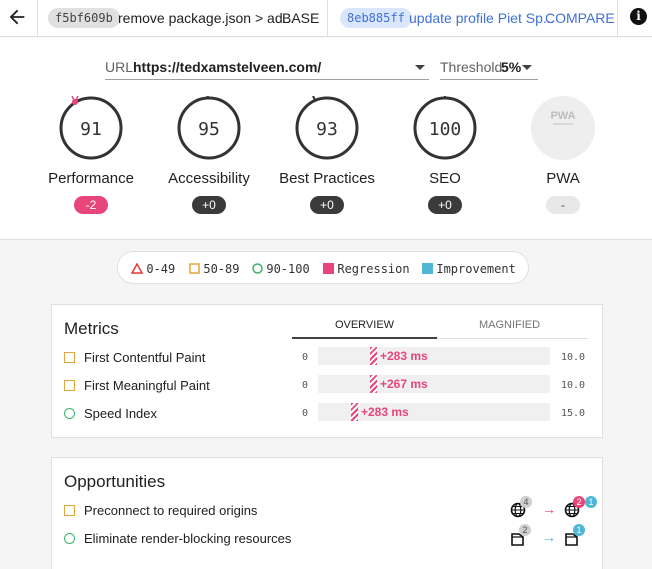 The width and height of the screenshot is (652, 569). I want to click on score-gauge-icon: 91, so click(91, 128).